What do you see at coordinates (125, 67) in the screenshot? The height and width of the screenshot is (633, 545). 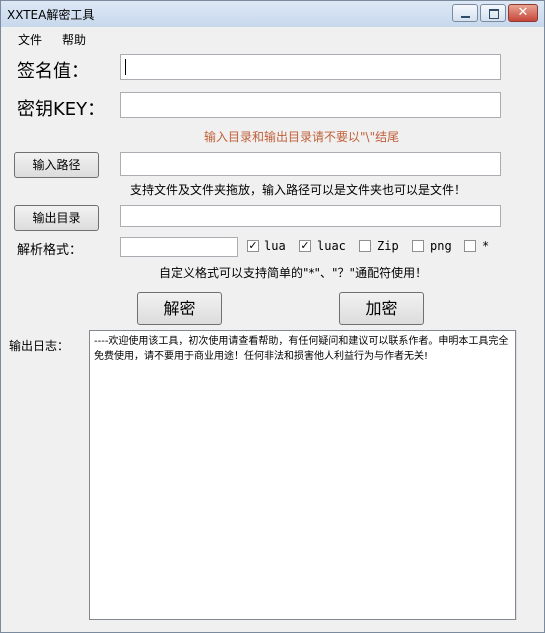 I see `text-cursor` at bounding box center [125, 67].